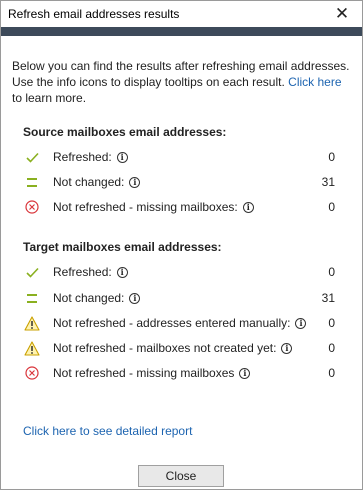 This screenshot has width=363, height=490. Describe the element at coordinates (49, 98) in the screenshot. I see `intro-after: to learn more.` at that location.